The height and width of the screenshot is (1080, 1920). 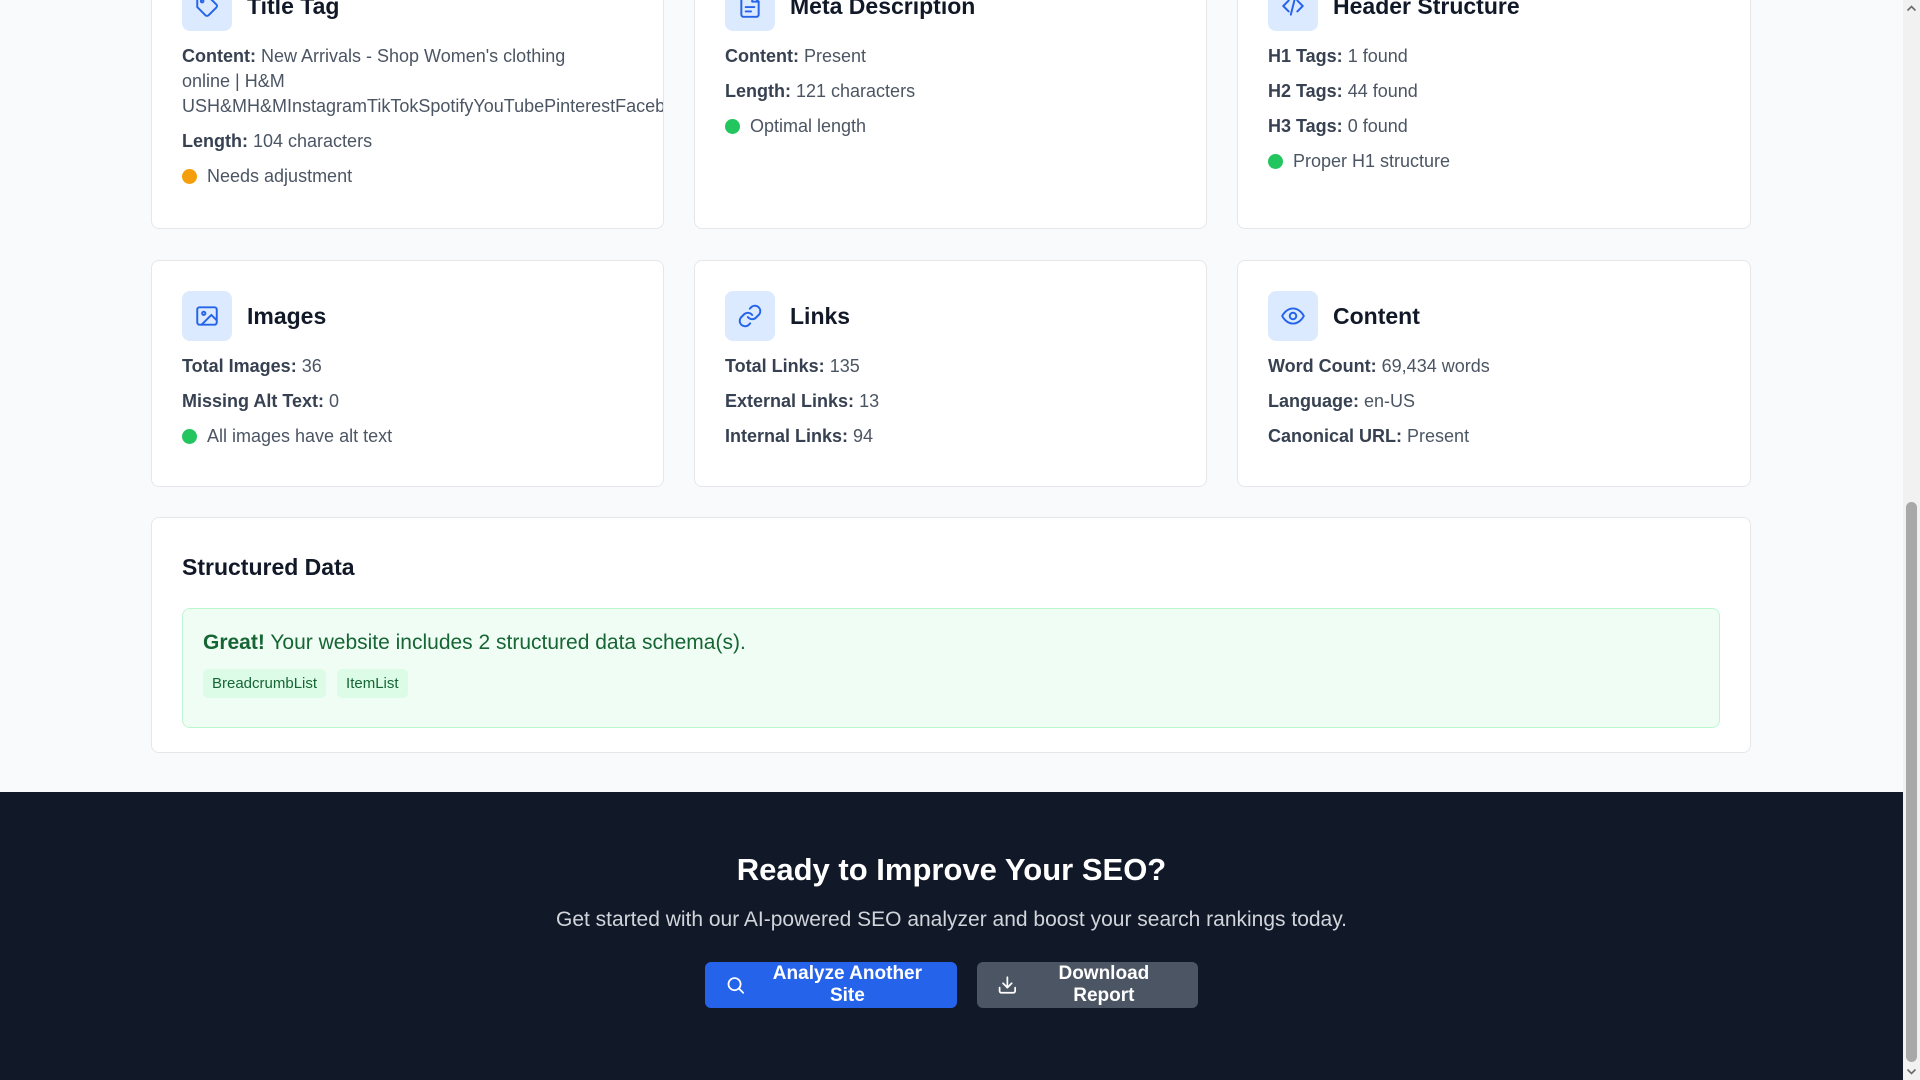 I want to click on vertical-scrollbar, so click(x=1911, y=540).